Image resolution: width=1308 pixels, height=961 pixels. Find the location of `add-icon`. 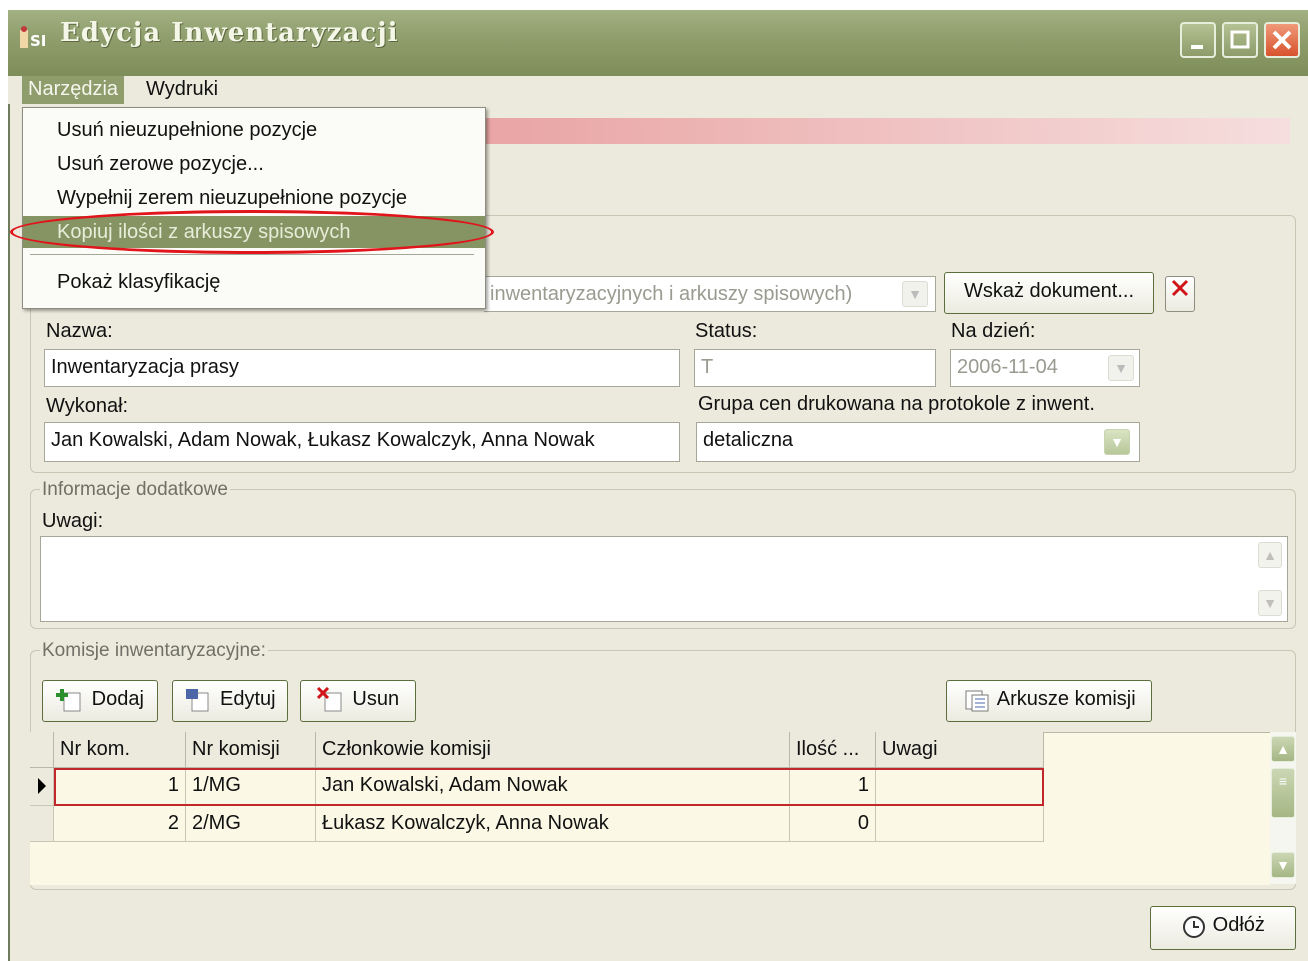

add-icon is located at coordinates (68, 700).